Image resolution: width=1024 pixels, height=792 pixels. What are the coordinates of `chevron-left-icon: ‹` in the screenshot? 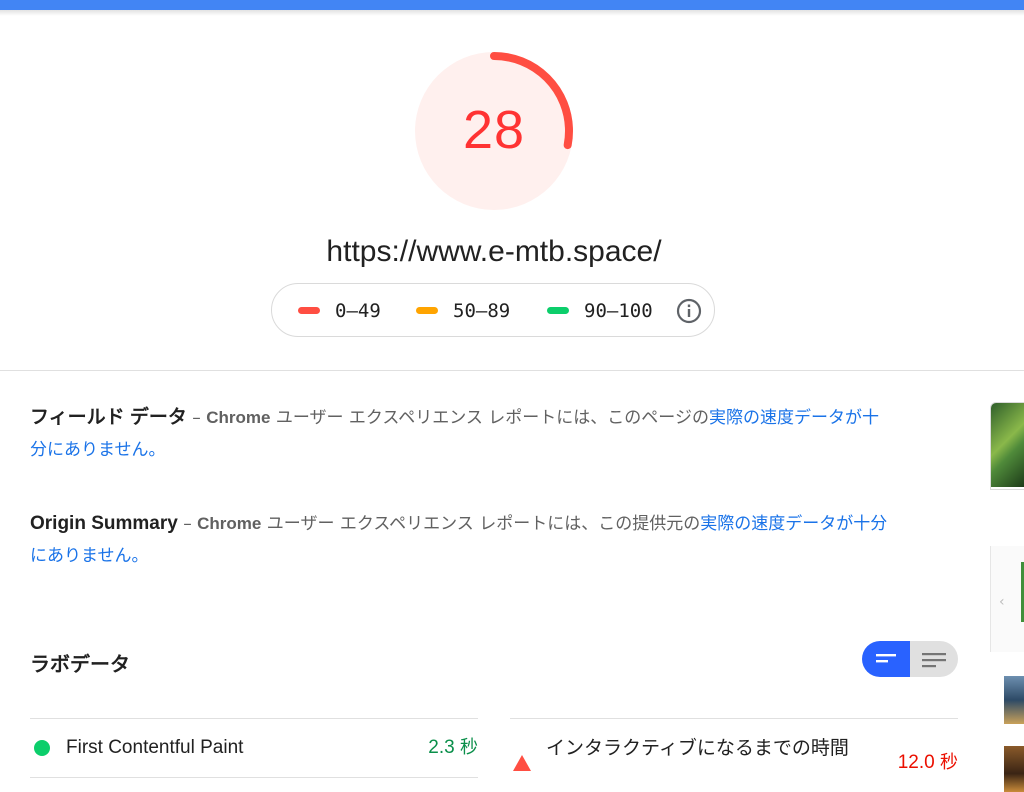 It's located at (1002, 602).